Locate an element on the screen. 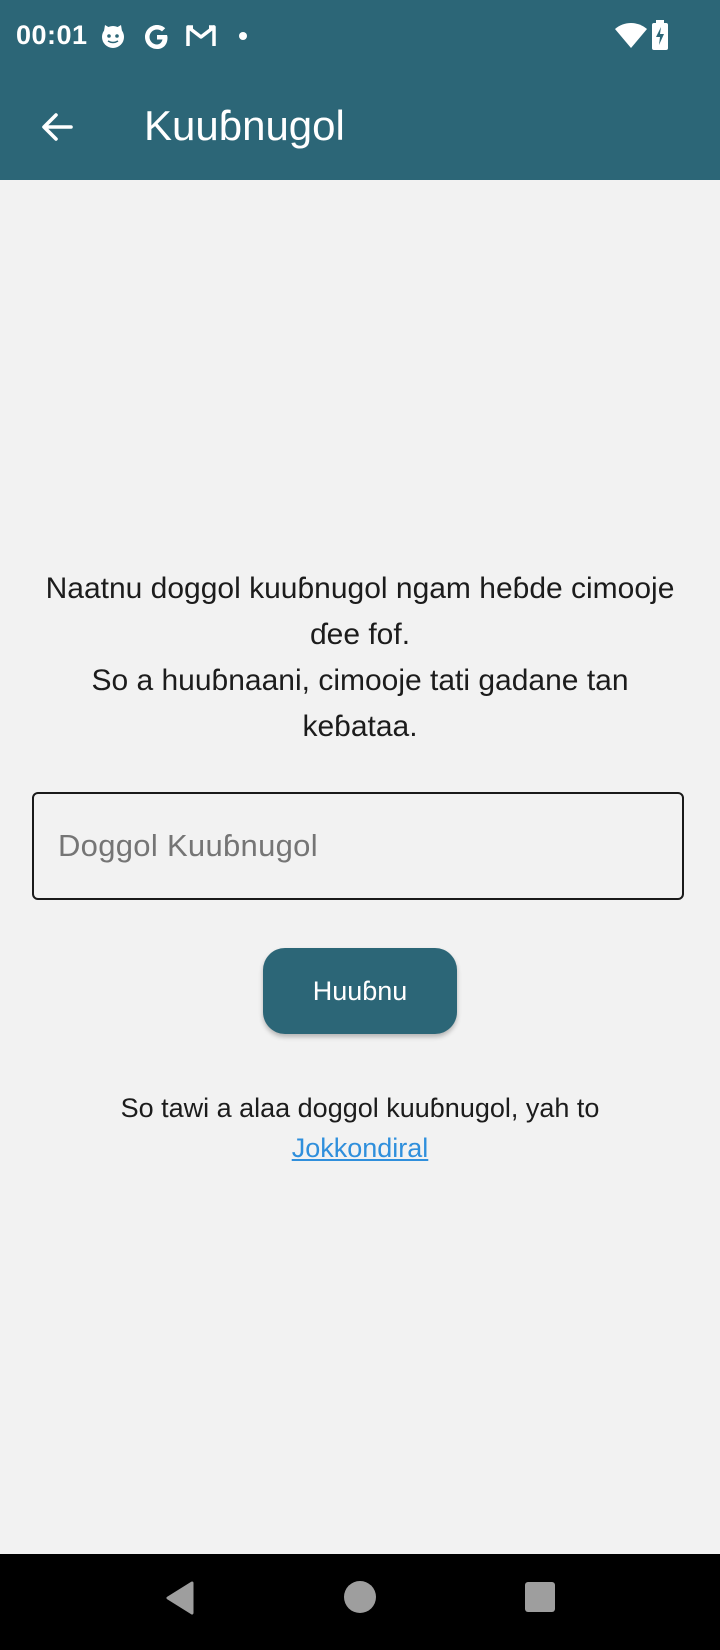 This screenshot has height=1650, width=720. app-bar: Kuuɓnugol is located at coordinates (360, 127).